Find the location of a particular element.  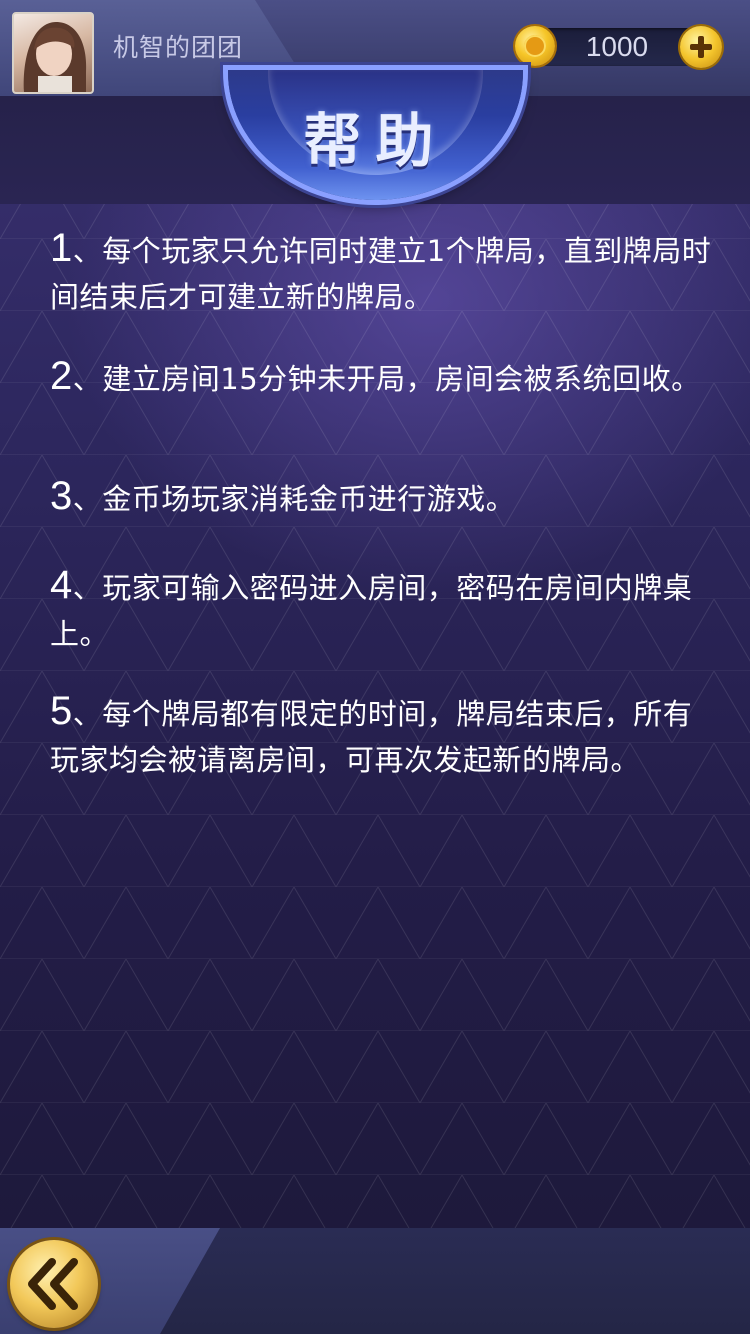

rule-number: 3 is located at coordinates (61, 496).